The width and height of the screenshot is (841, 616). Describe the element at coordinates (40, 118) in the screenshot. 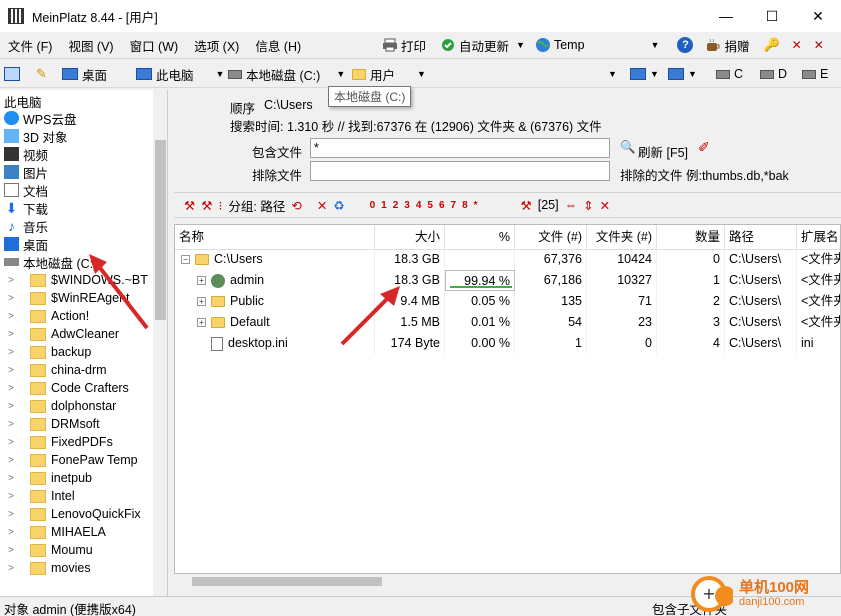

I see `tree-item-wps: WPS云盘` at that location.